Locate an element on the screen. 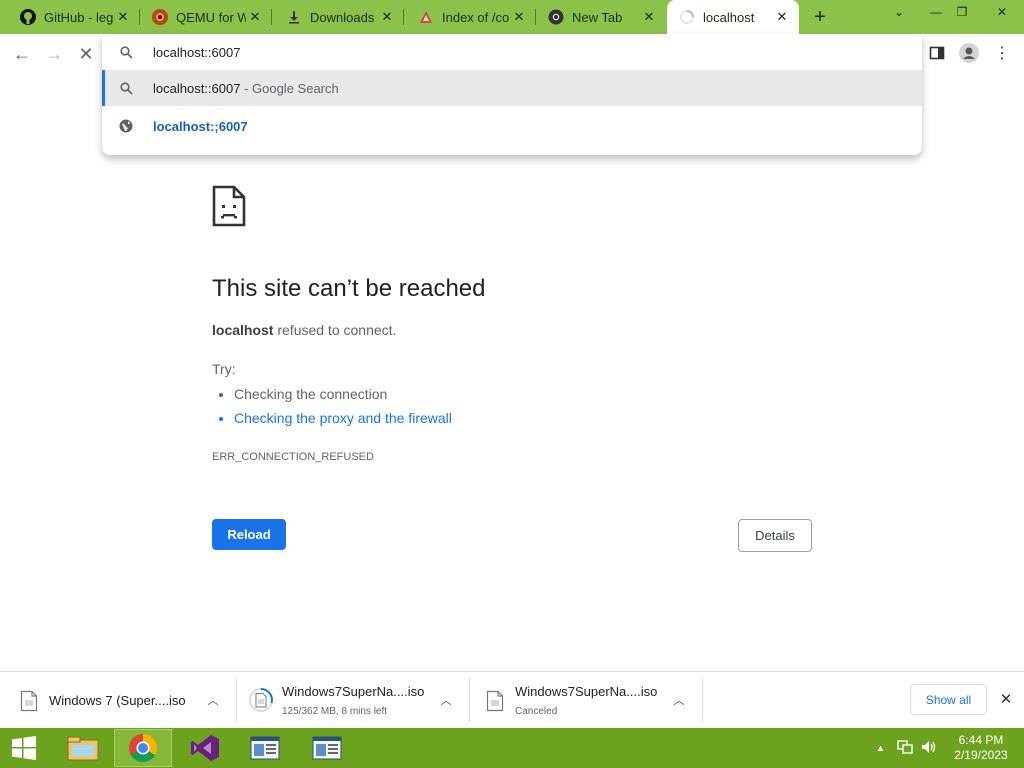 This screenshot has width=1024, height=768. download-filename: Windows 7 (Super....iso is located at coordinates (117, 700).